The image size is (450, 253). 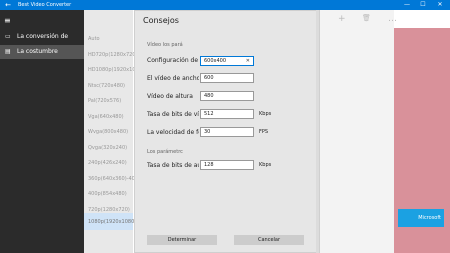 I want to click on sidebar-item-custom: ▤ La costumbre, so click(x=42, y=52).